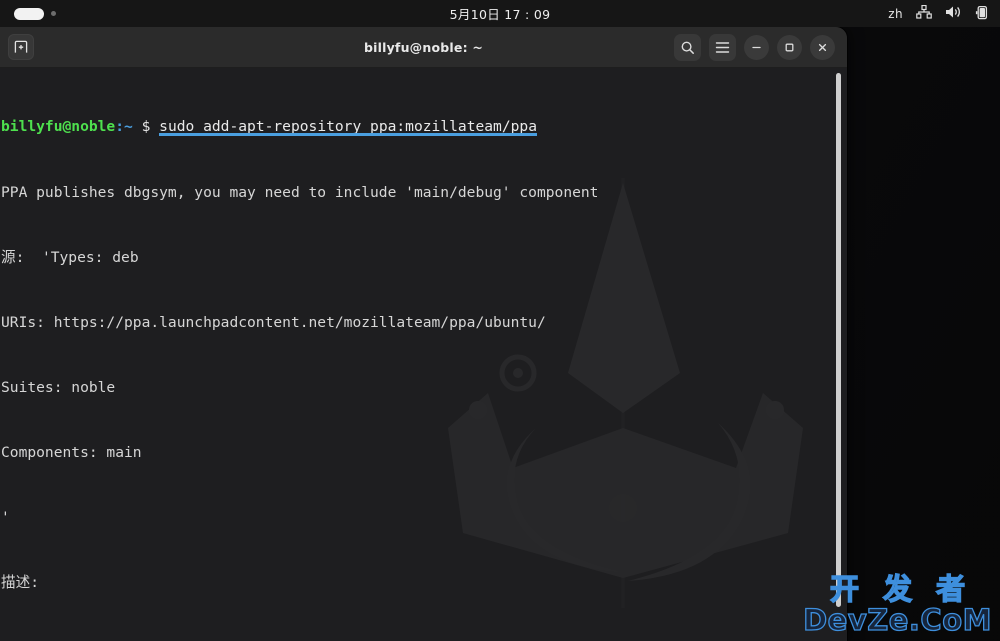  Describe the element at coordinates (58, 387) in the screenshot. I see `terminal-line: Suites: noble` at that location.